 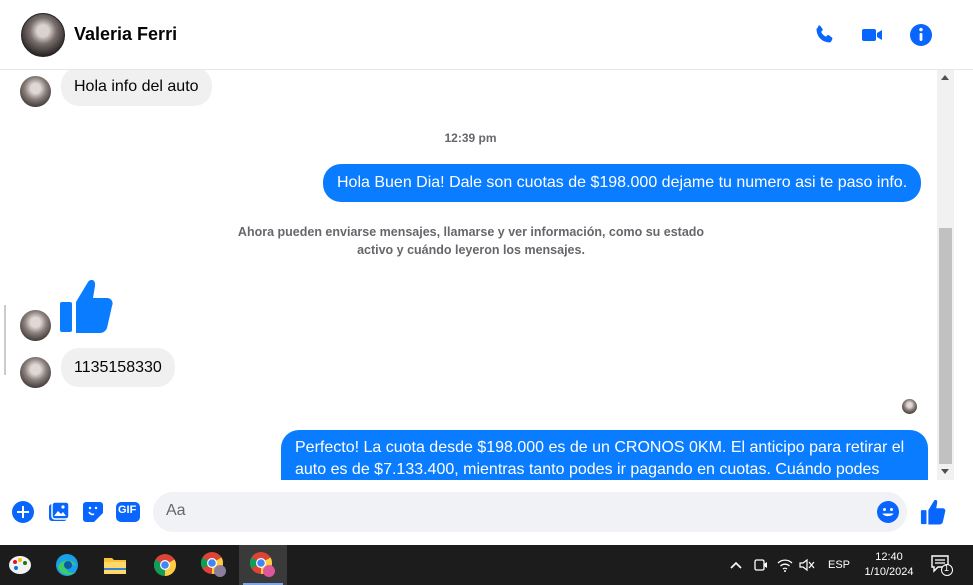 I want to click on chrome-profile-c-icon, so click(x=263, y=565).